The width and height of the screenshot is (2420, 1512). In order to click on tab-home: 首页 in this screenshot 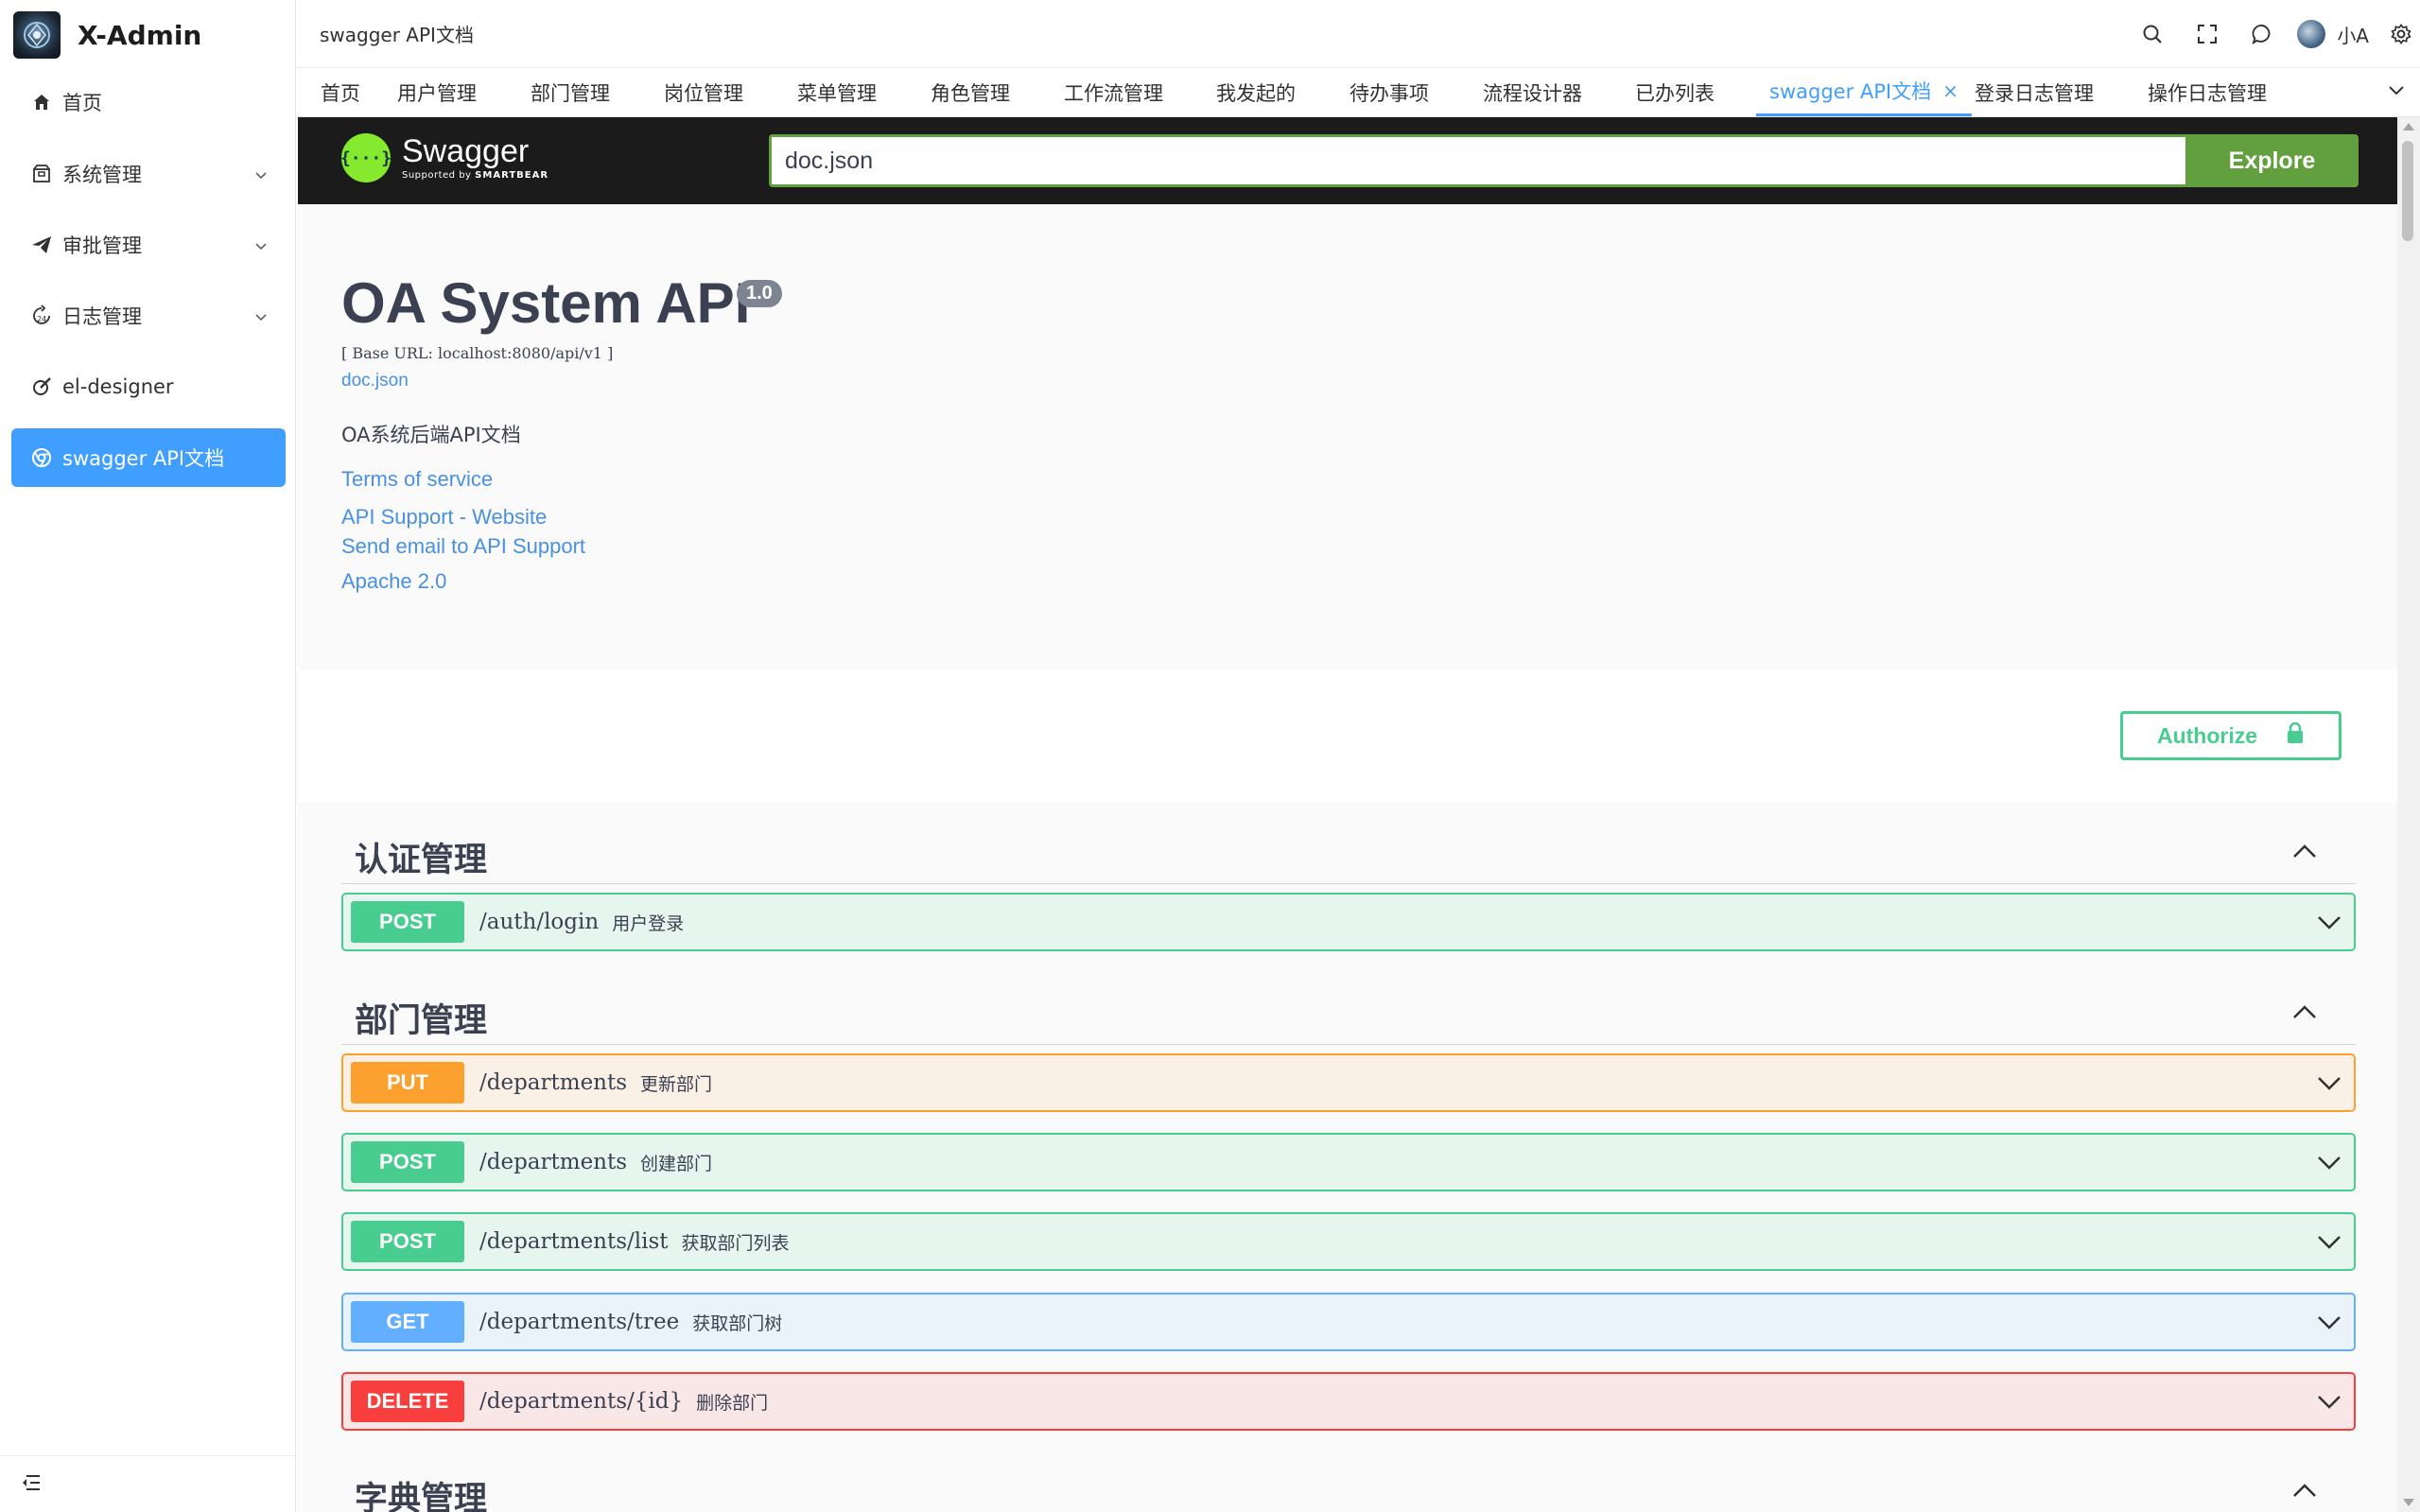, I will do `click(340, 92)`.